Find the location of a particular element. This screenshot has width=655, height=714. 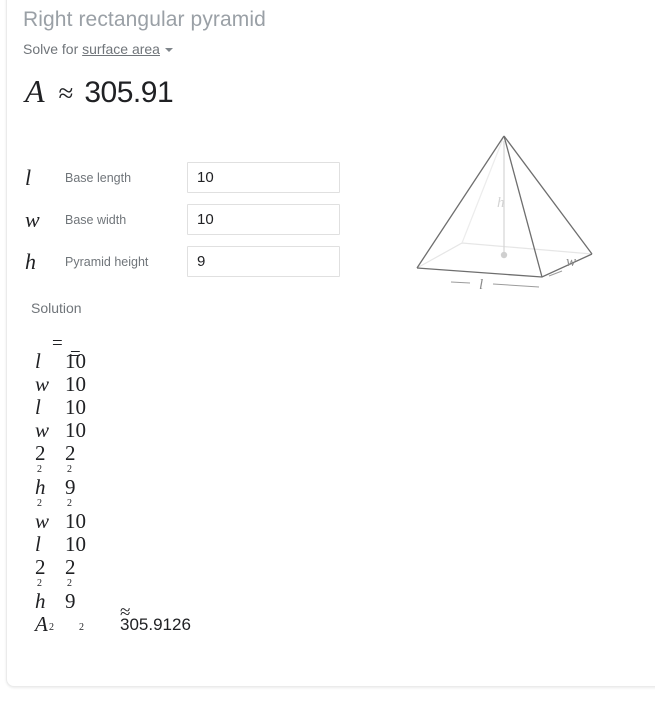

field-row-base-width: w Base width is located at coordinates (190, 219).